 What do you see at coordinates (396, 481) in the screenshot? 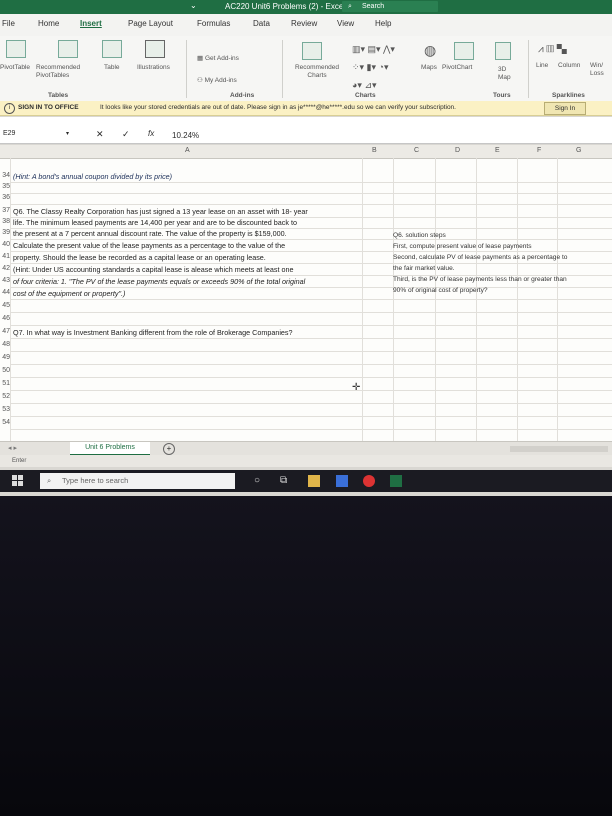
I see `excel-icon` at bounding box center [396, 481].